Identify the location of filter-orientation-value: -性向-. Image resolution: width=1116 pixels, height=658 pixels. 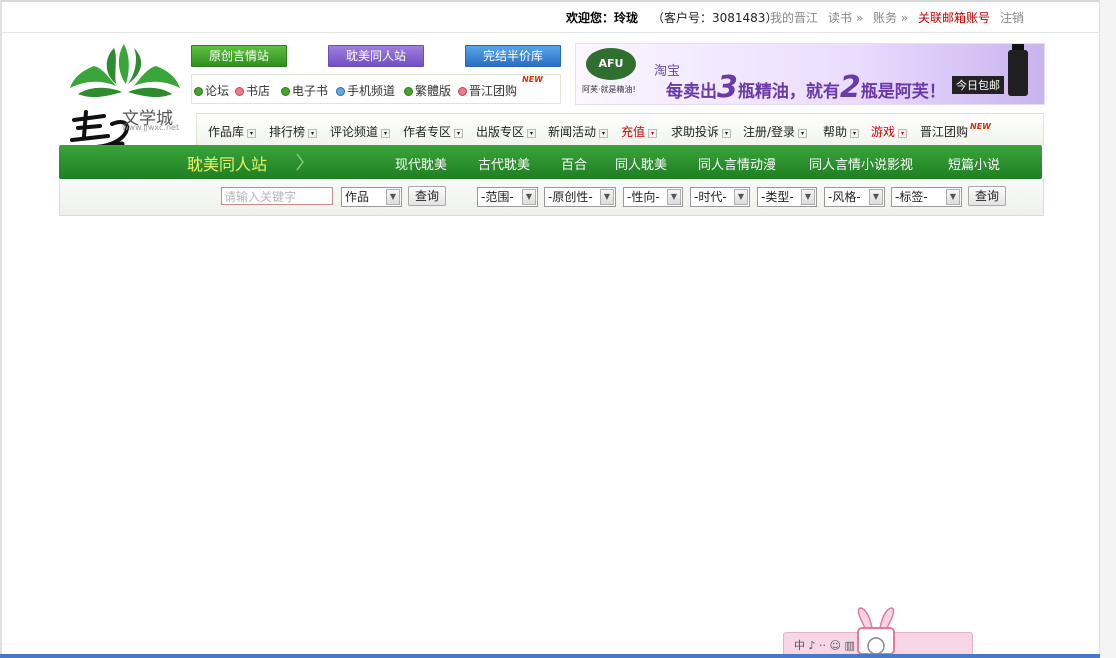
(643, 197).